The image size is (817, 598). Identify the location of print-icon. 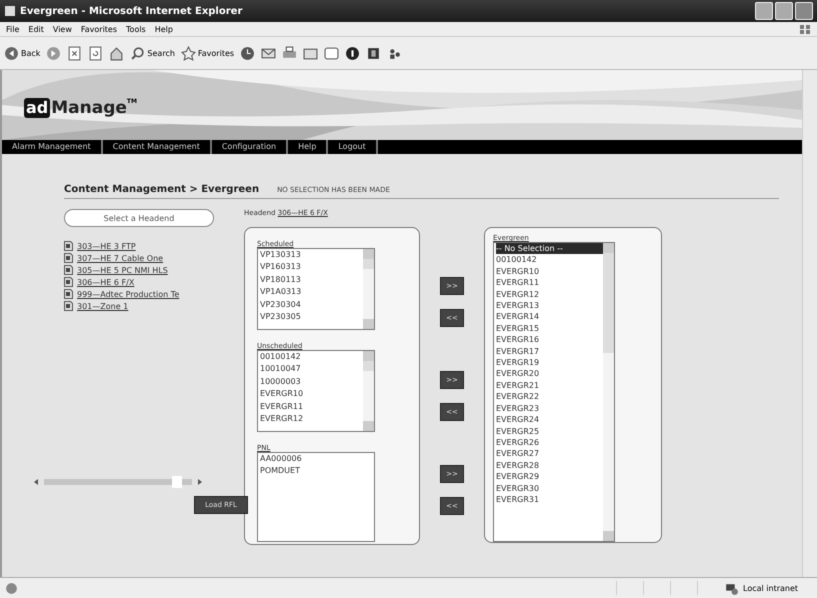
(290, 53).